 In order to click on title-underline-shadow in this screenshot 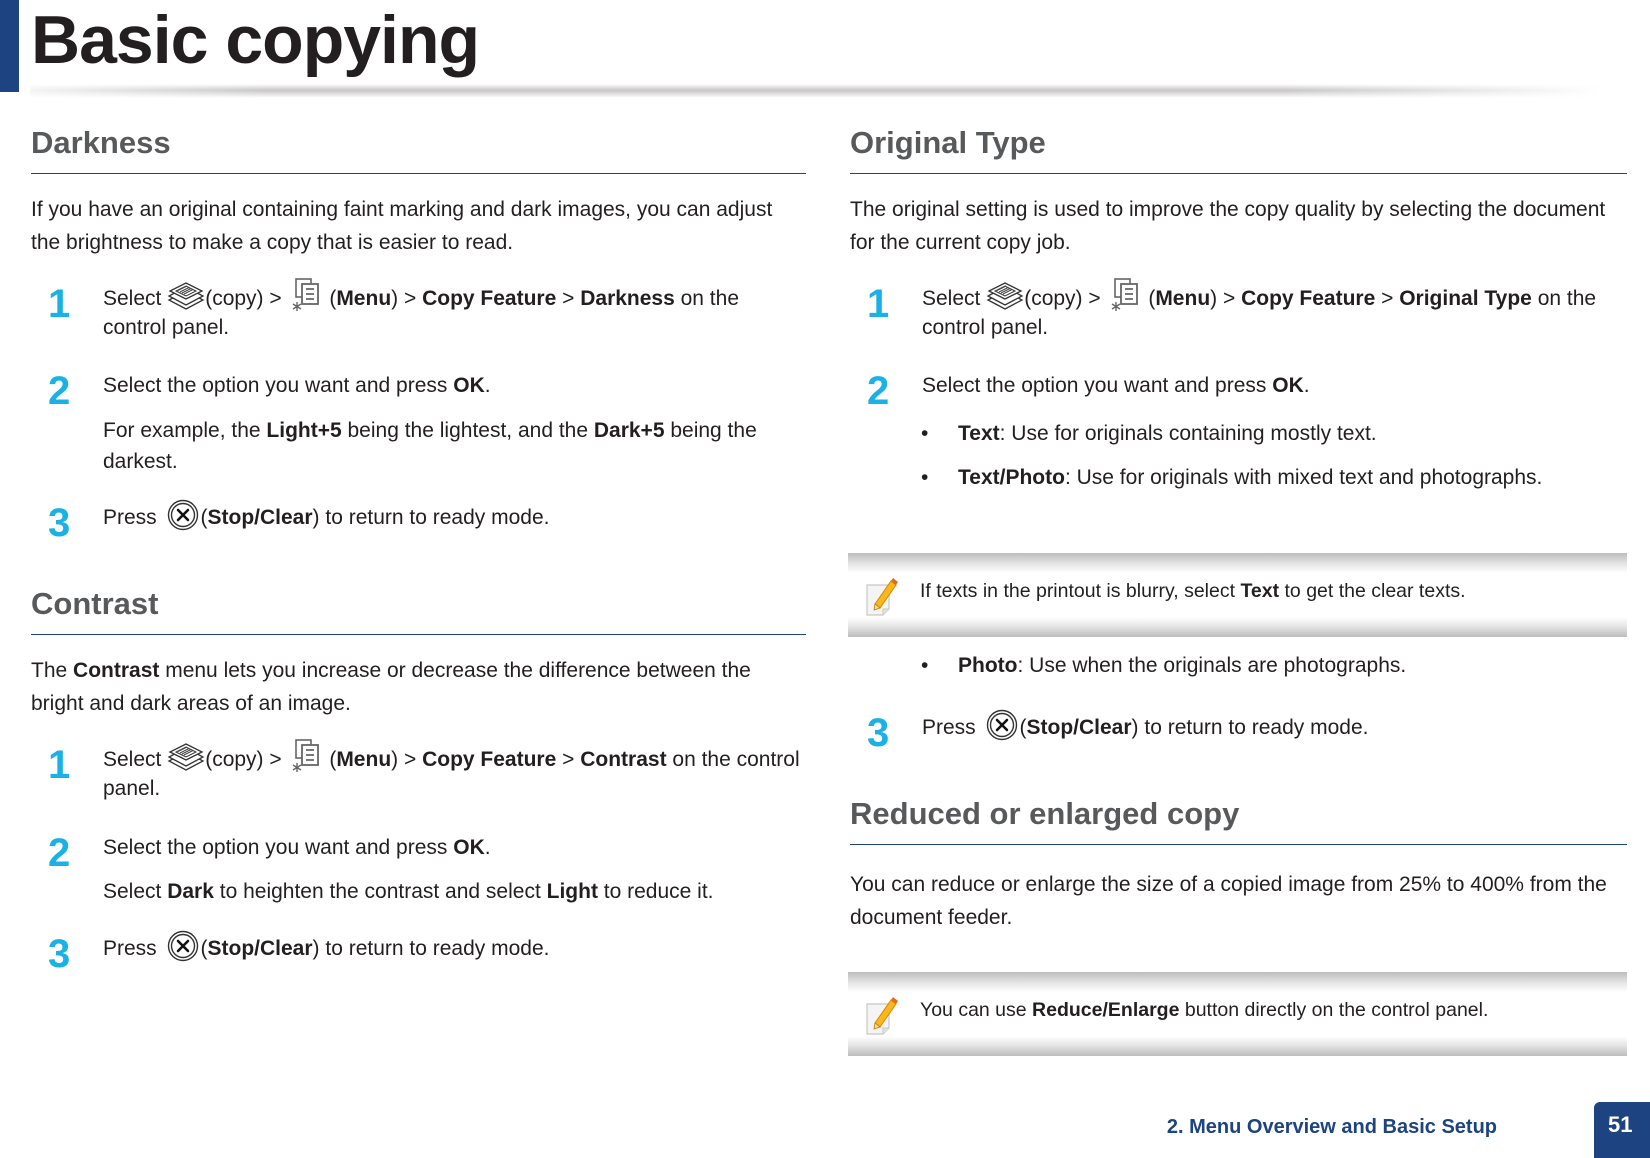, I will do `click(815, 91)`.